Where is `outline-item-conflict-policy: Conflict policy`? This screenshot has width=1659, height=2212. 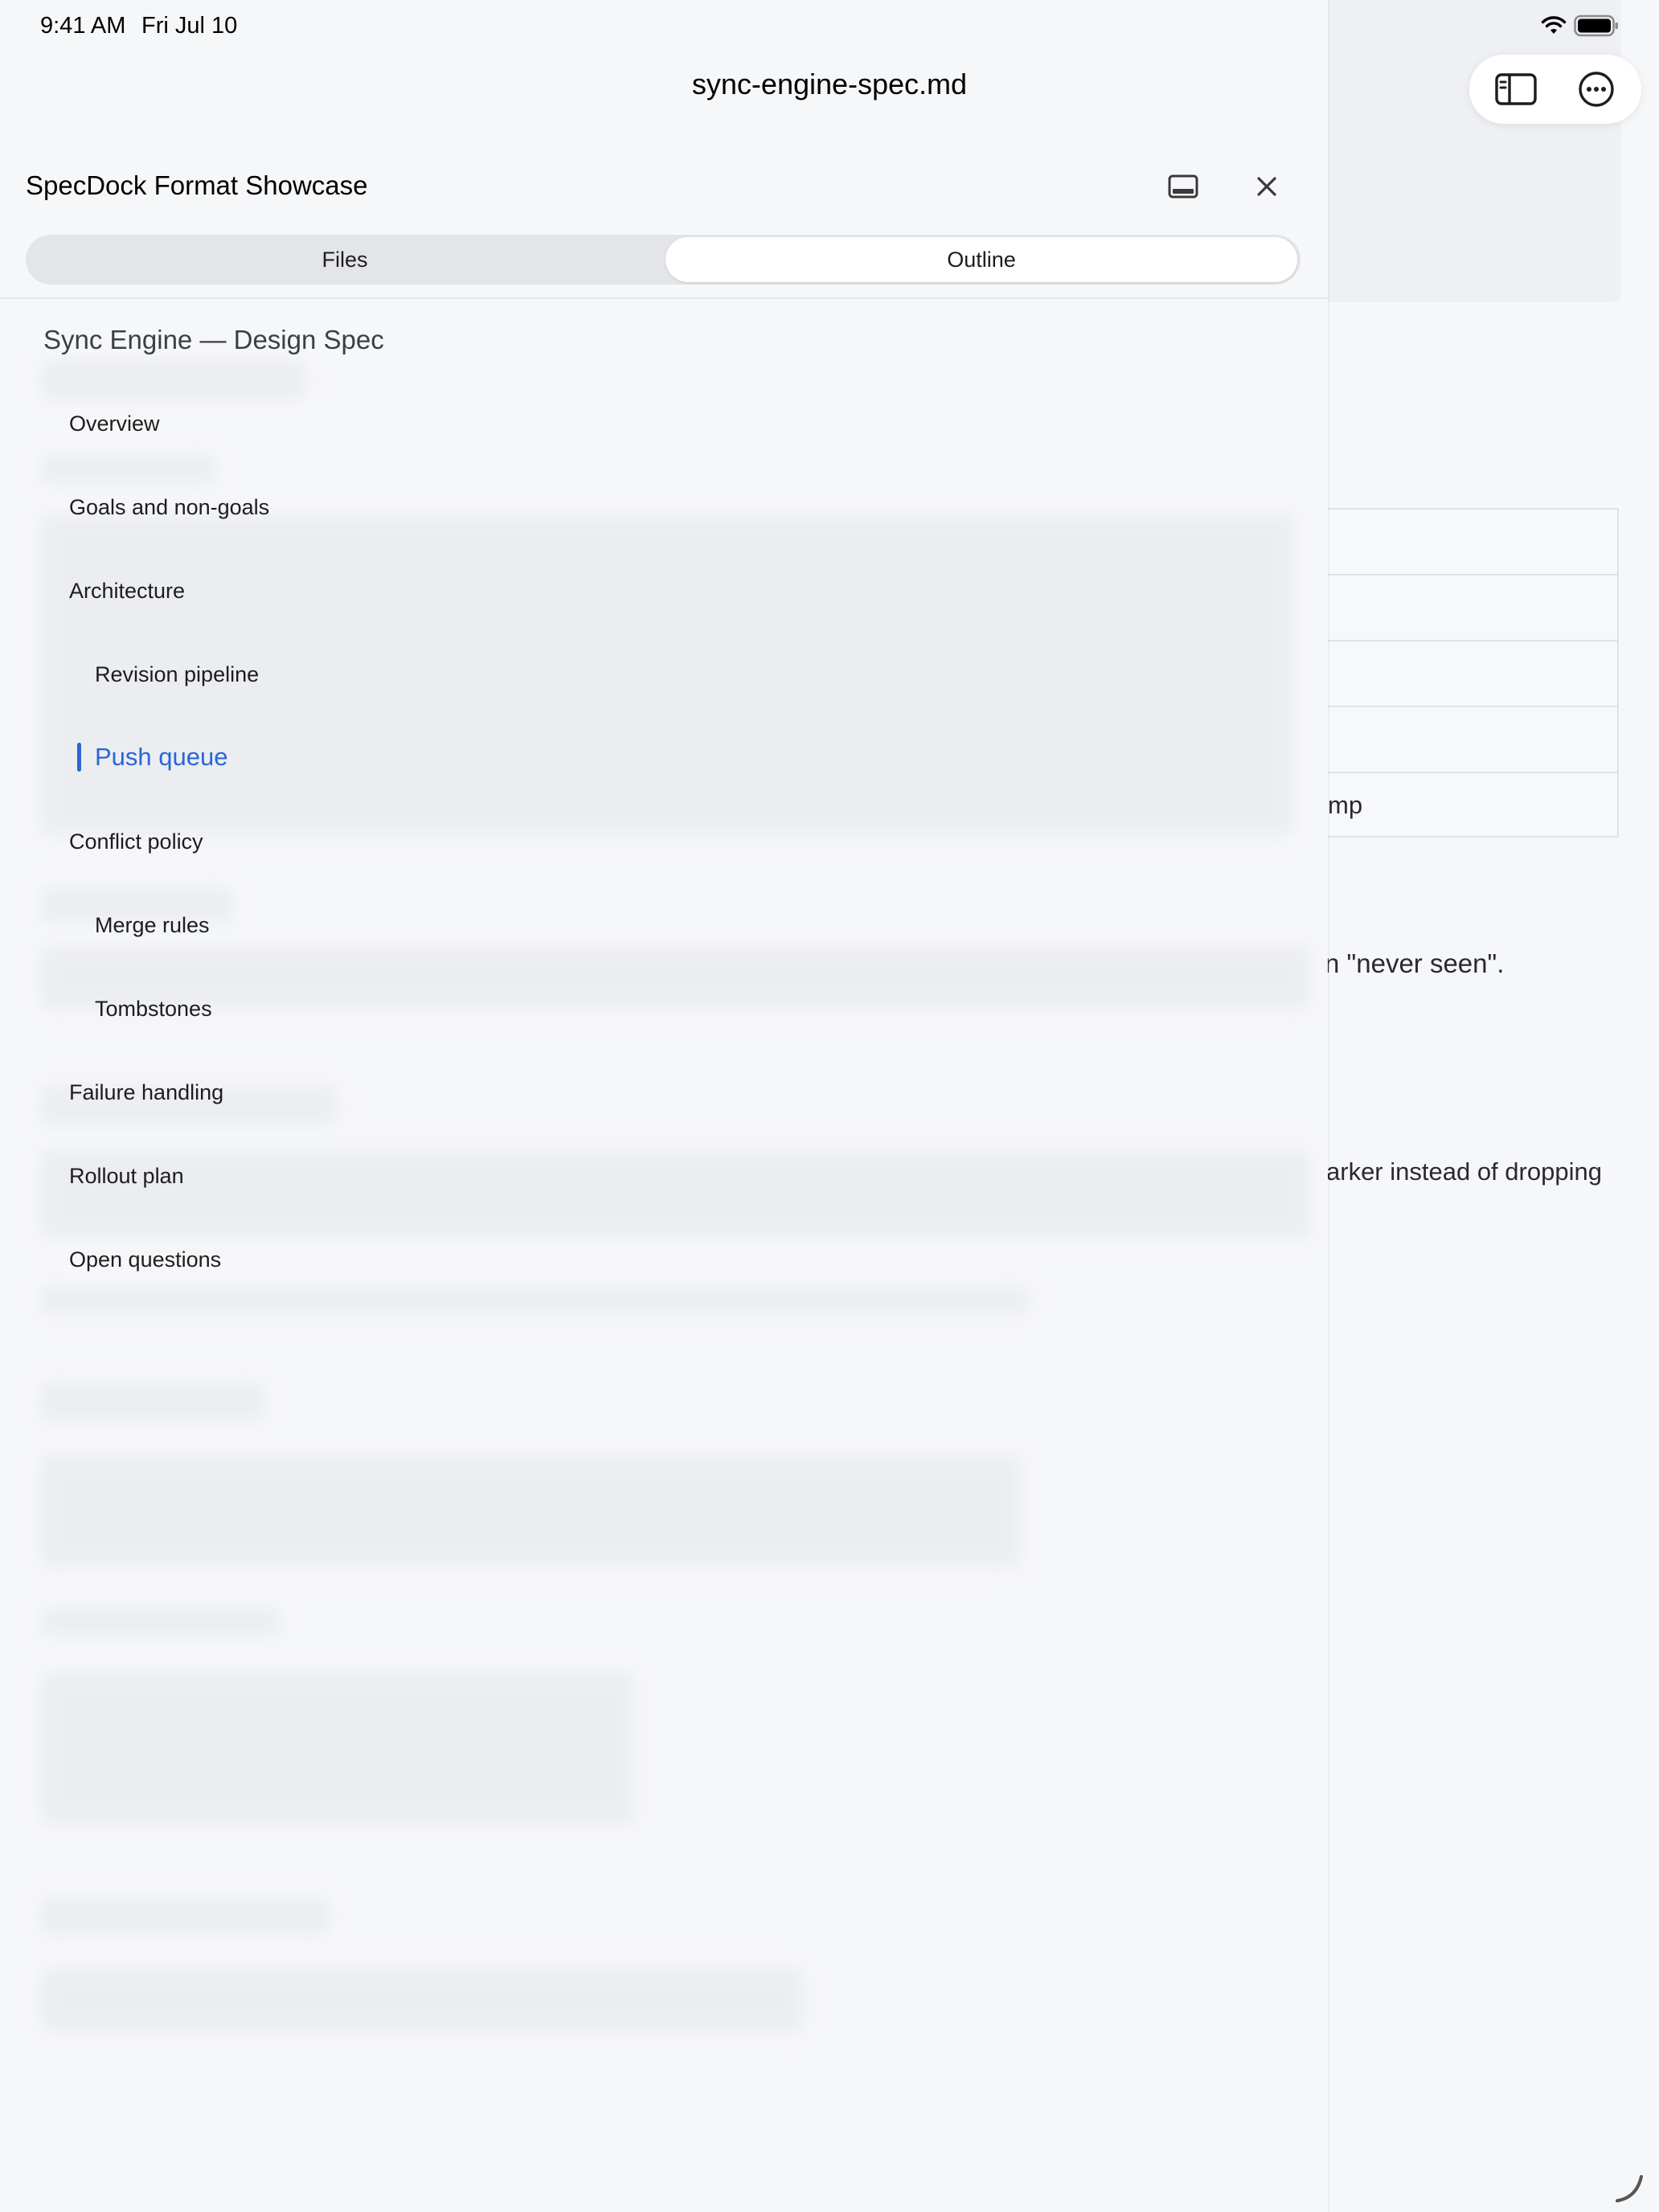 outline-item-conflict-policy: Conflict policy is located at coordinates (136, 842).